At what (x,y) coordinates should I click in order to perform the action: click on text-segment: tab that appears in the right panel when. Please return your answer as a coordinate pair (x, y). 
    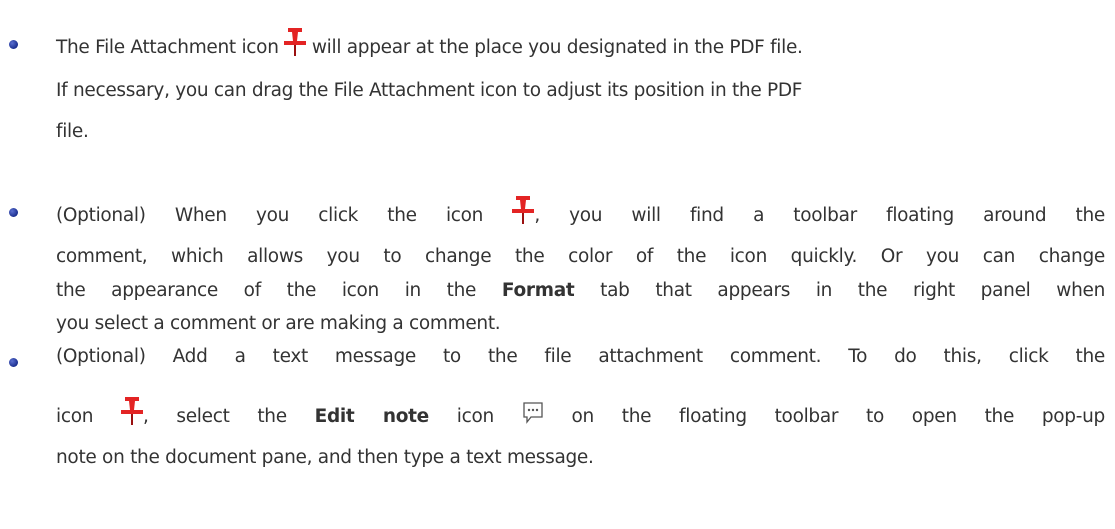
    Looking at the image, I should click on (852, 290).